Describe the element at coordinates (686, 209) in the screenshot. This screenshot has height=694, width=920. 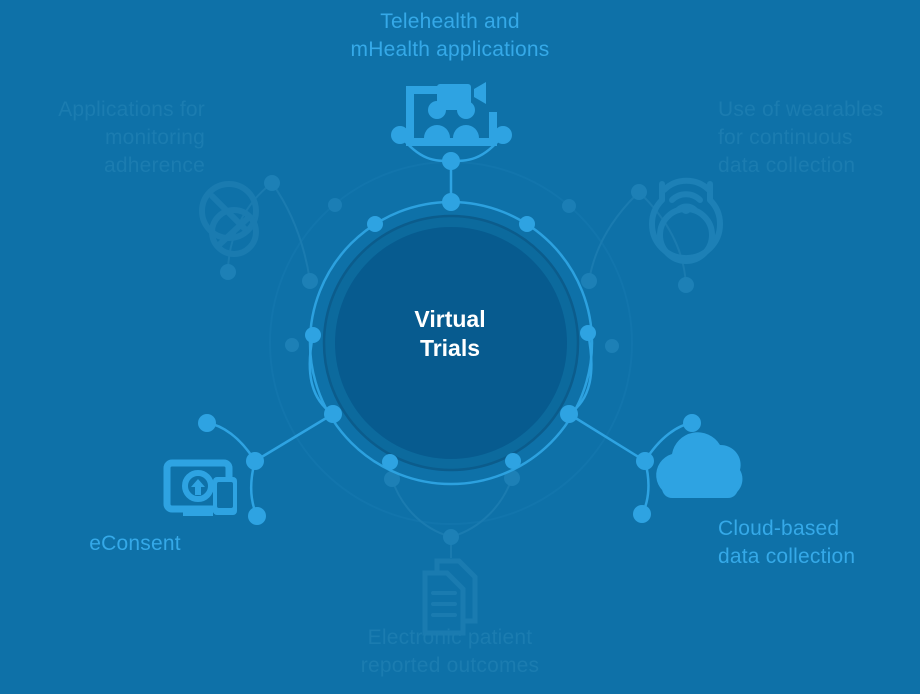
I see `wifi-dot-icon` at that location.